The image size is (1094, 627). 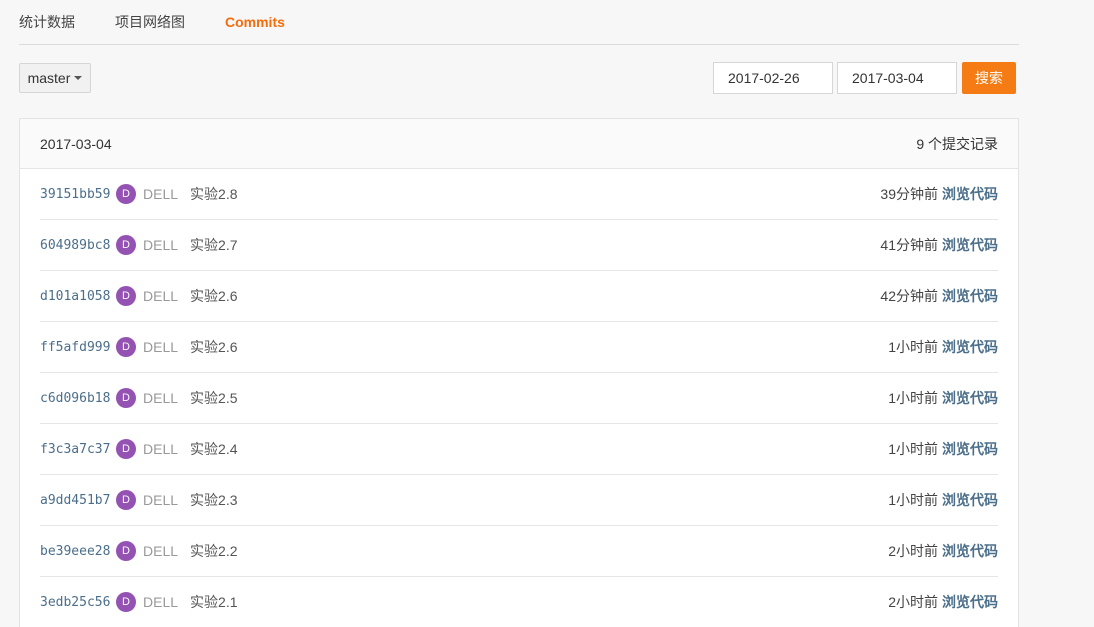 What do you see at coordinates (255, 22) in the screenshot?
I see `tab-commits: Commits` at bounding box center [255, 22].